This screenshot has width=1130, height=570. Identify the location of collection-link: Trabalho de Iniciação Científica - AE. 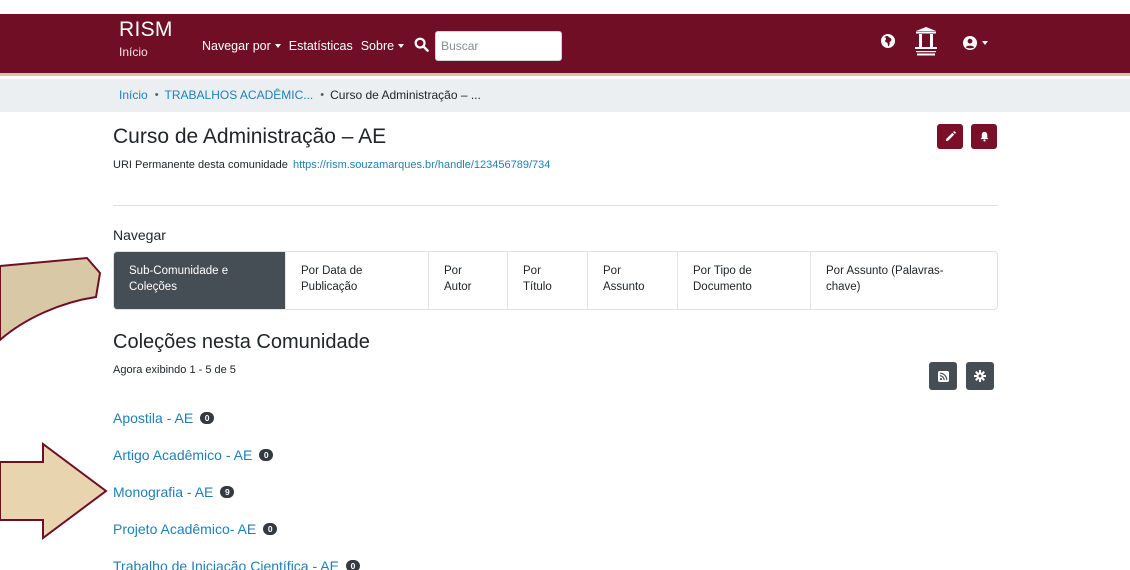
(226, 564).